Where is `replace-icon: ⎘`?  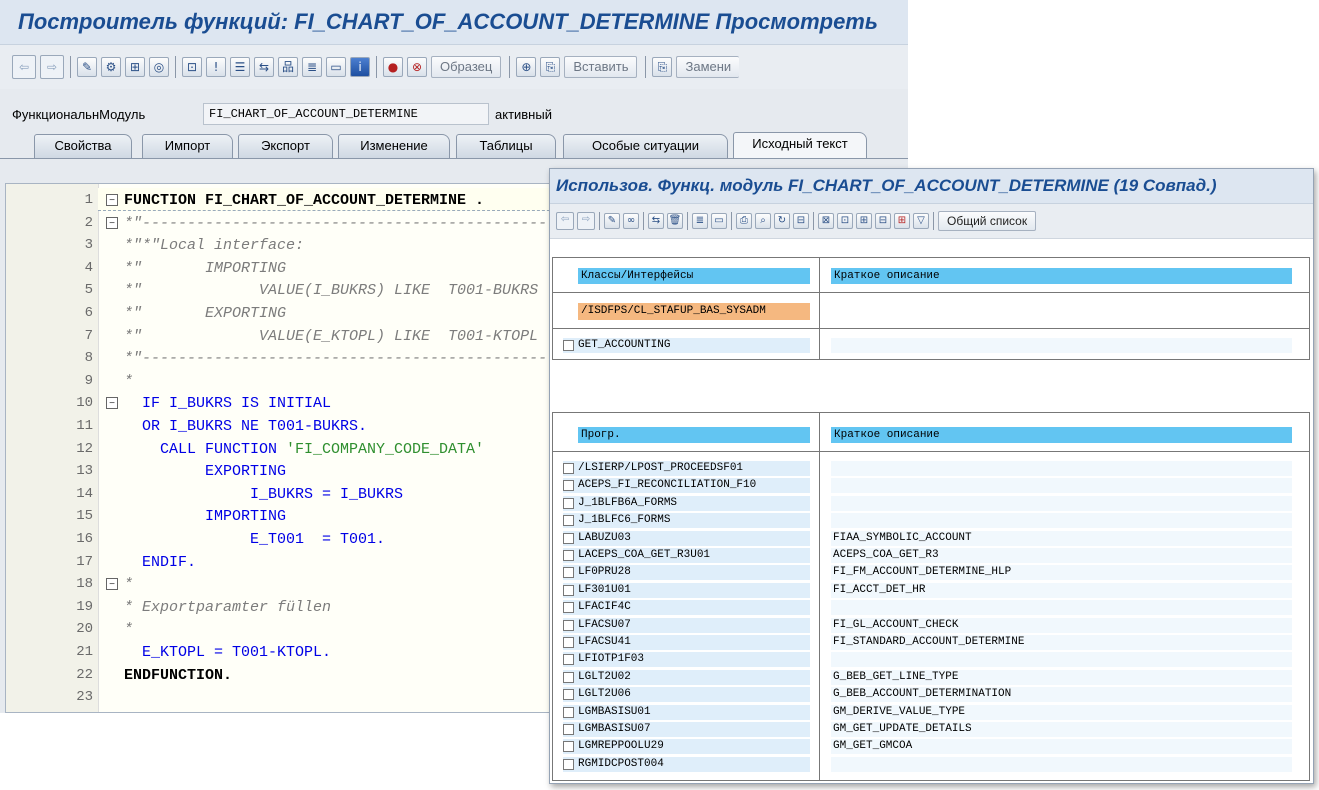 replace-icon: ⎘ is located at coordinates (662, 67).